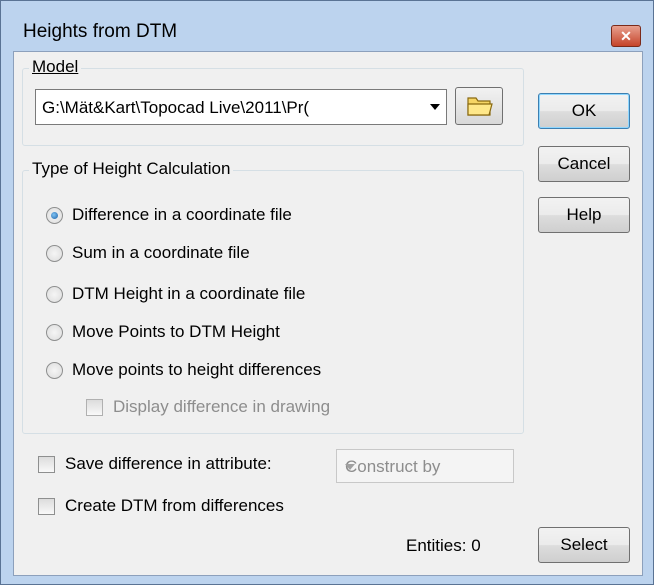 The image size is (656, 587). What do you see at coordinates (584, 215) in the screenshot?
I see `help-button: Help` at bounding box center [584, 215].